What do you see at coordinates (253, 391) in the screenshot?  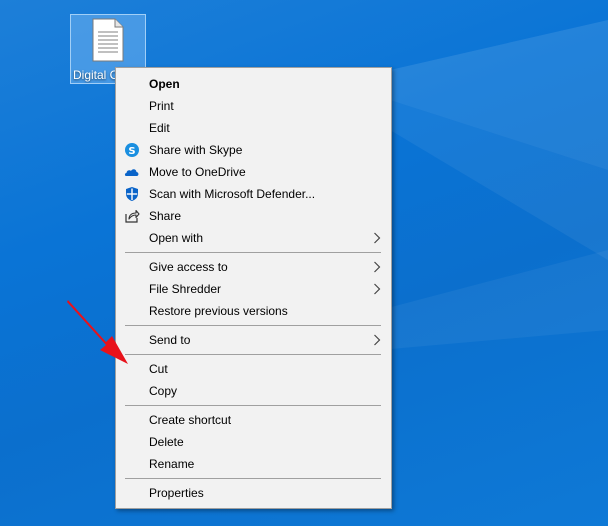 I see `menu-item-copy: Copy` at bounding box center [253, 391].